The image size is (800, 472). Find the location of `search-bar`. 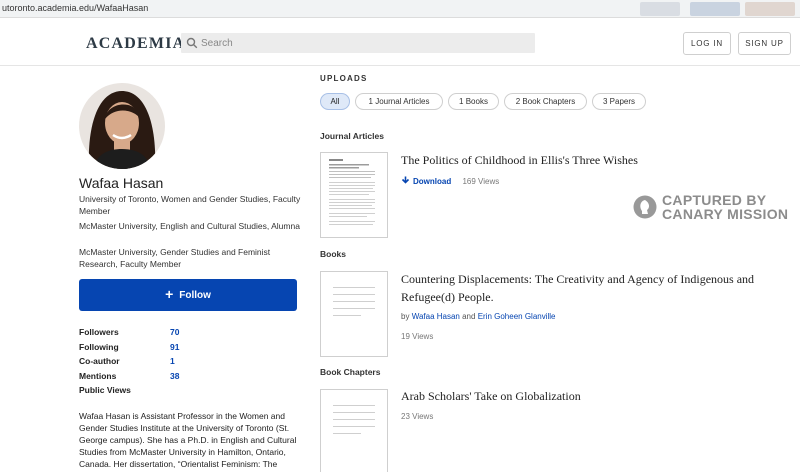

search-bar is located at coordinates (358, 43).